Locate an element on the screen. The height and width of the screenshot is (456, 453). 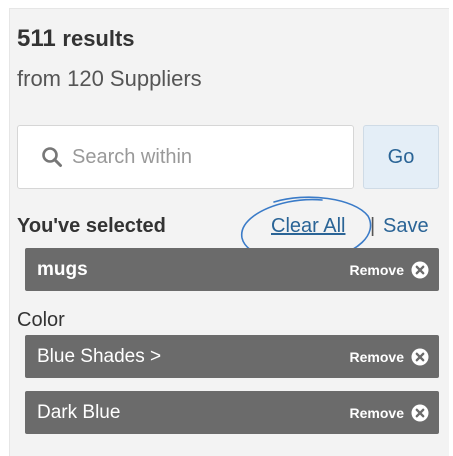
color-chip-blue-shades: Blue Shades > Remove is located at coordinates (232, 356).